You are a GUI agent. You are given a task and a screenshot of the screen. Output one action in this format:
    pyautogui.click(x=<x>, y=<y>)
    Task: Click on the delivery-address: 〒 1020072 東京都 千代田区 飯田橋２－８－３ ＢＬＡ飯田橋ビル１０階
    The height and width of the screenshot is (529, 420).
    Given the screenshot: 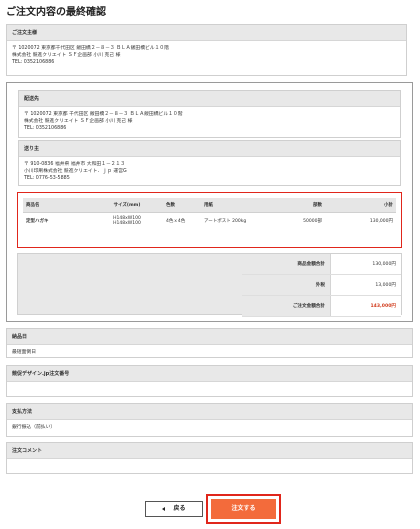 What is the action you would take?
    pyautogui.click(x=103, y=114)
    